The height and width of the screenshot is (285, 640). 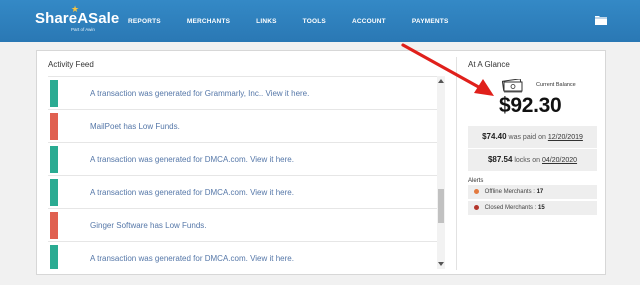 I want to click on offline-merchants-alert: Offline Merchants : 17, so click(x=532, y=192).